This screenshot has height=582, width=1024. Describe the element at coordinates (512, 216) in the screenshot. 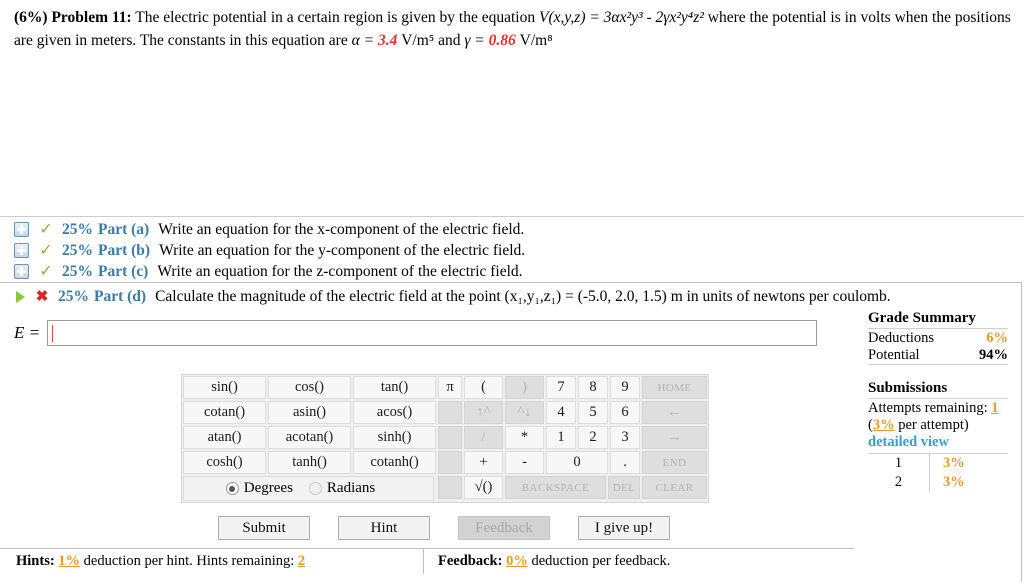

I see `section-divider` at that location.